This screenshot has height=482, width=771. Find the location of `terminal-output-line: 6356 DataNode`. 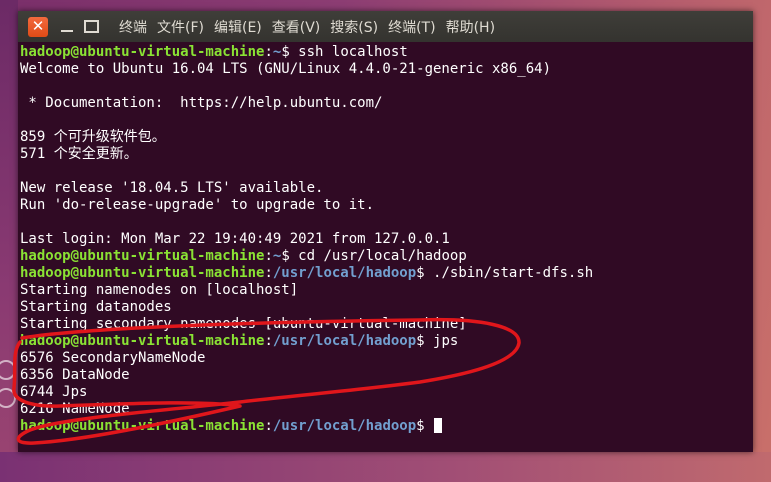

terminal-output-line: 6356 DataNode is located at coordinates (385, 375).